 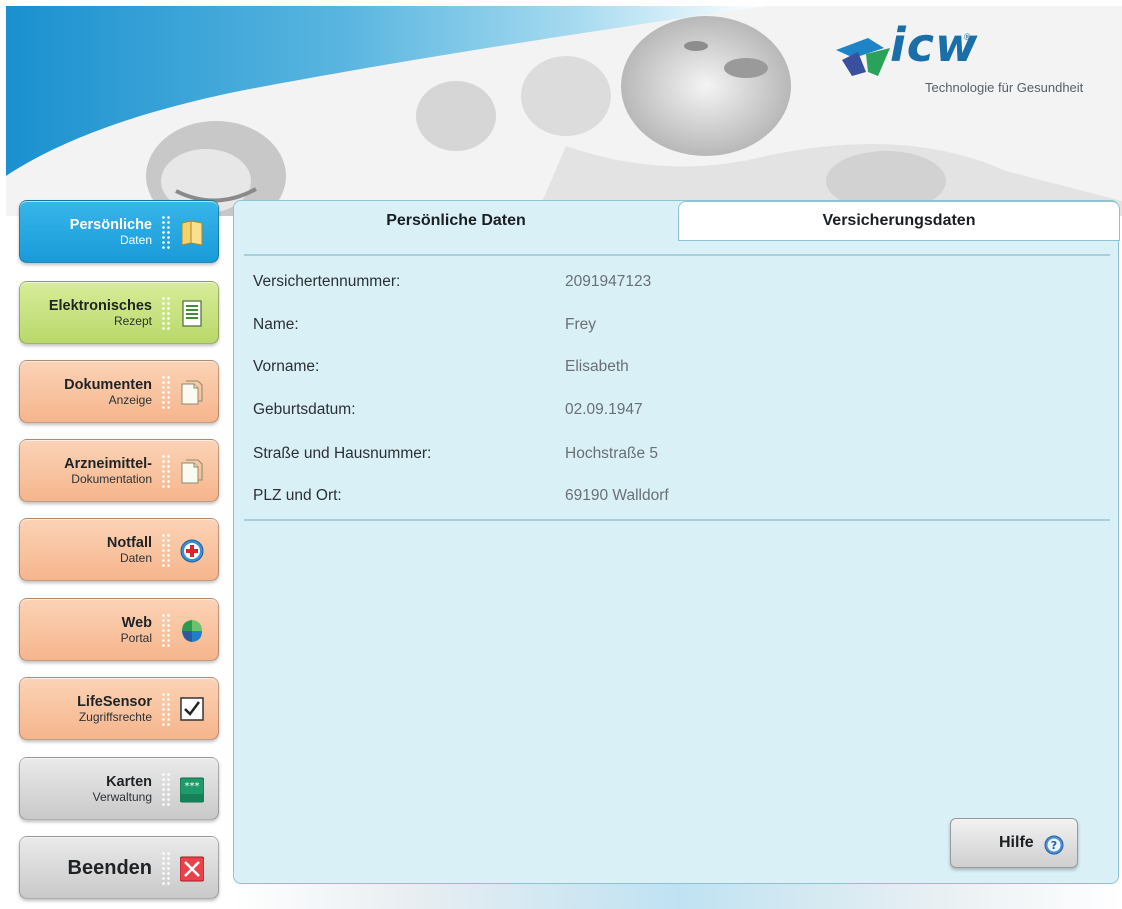 I want to click on field-row: Versichertennummer: 2091947123, so click(x=673, y=285).